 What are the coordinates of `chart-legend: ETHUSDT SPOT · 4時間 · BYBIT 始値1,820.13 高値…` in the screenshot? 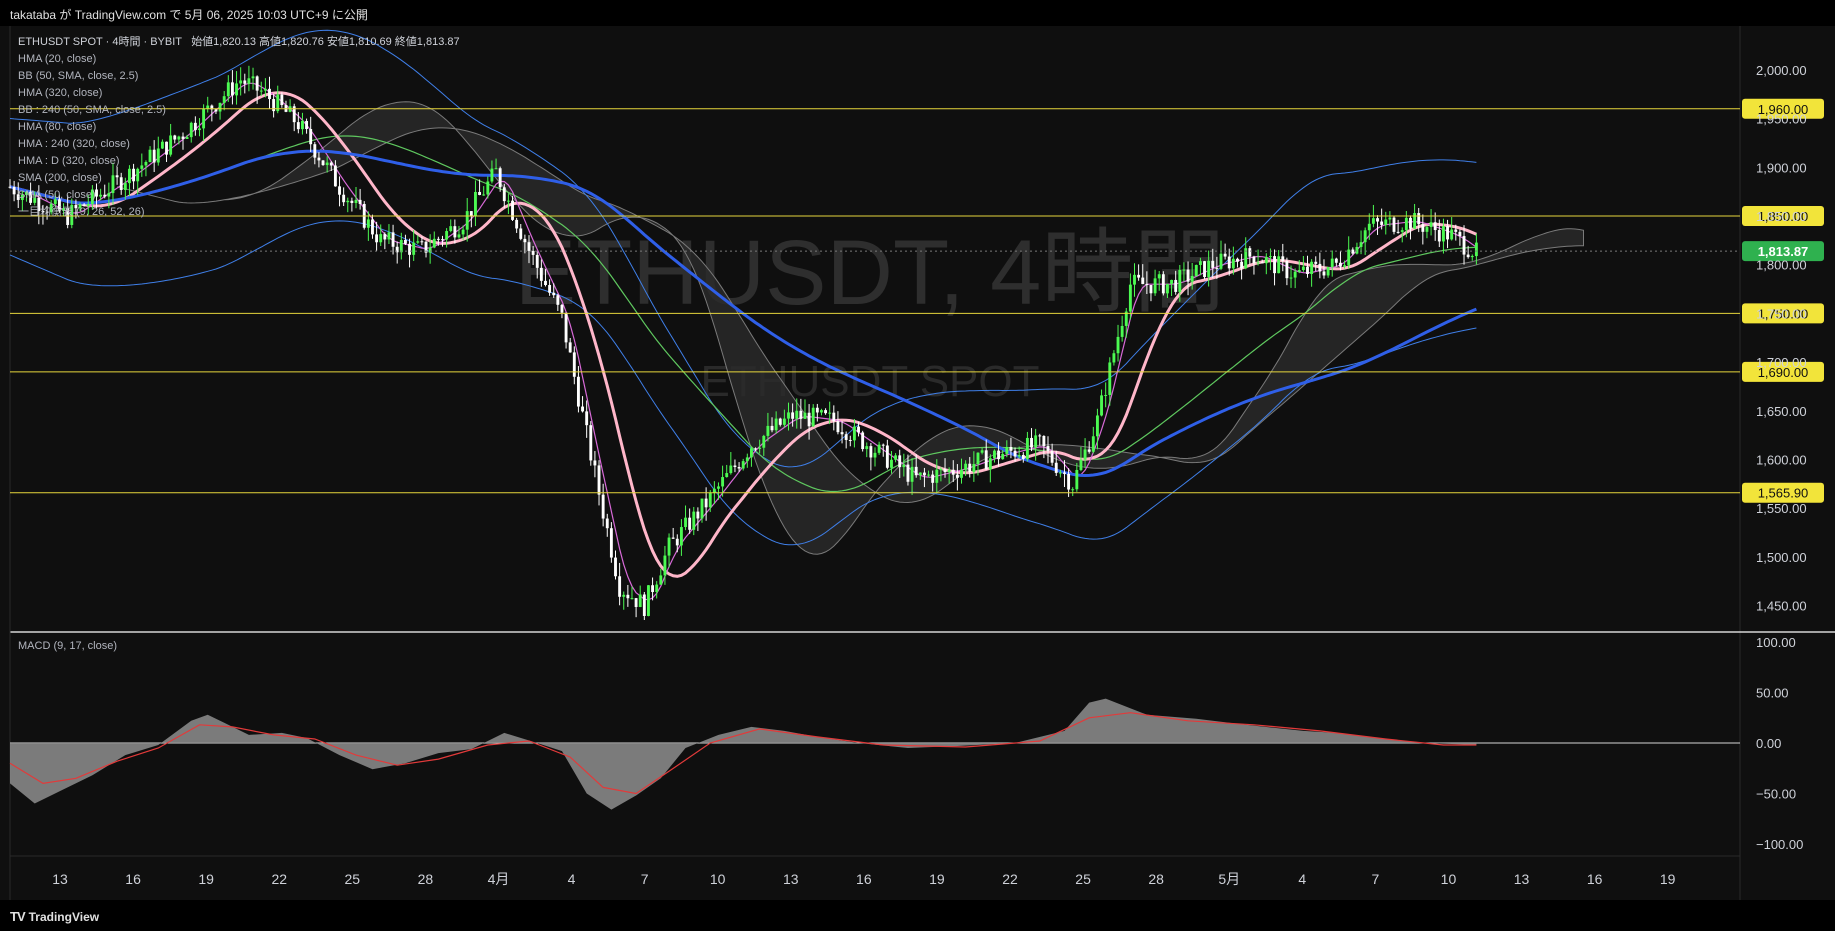 It's located at (239, 127).